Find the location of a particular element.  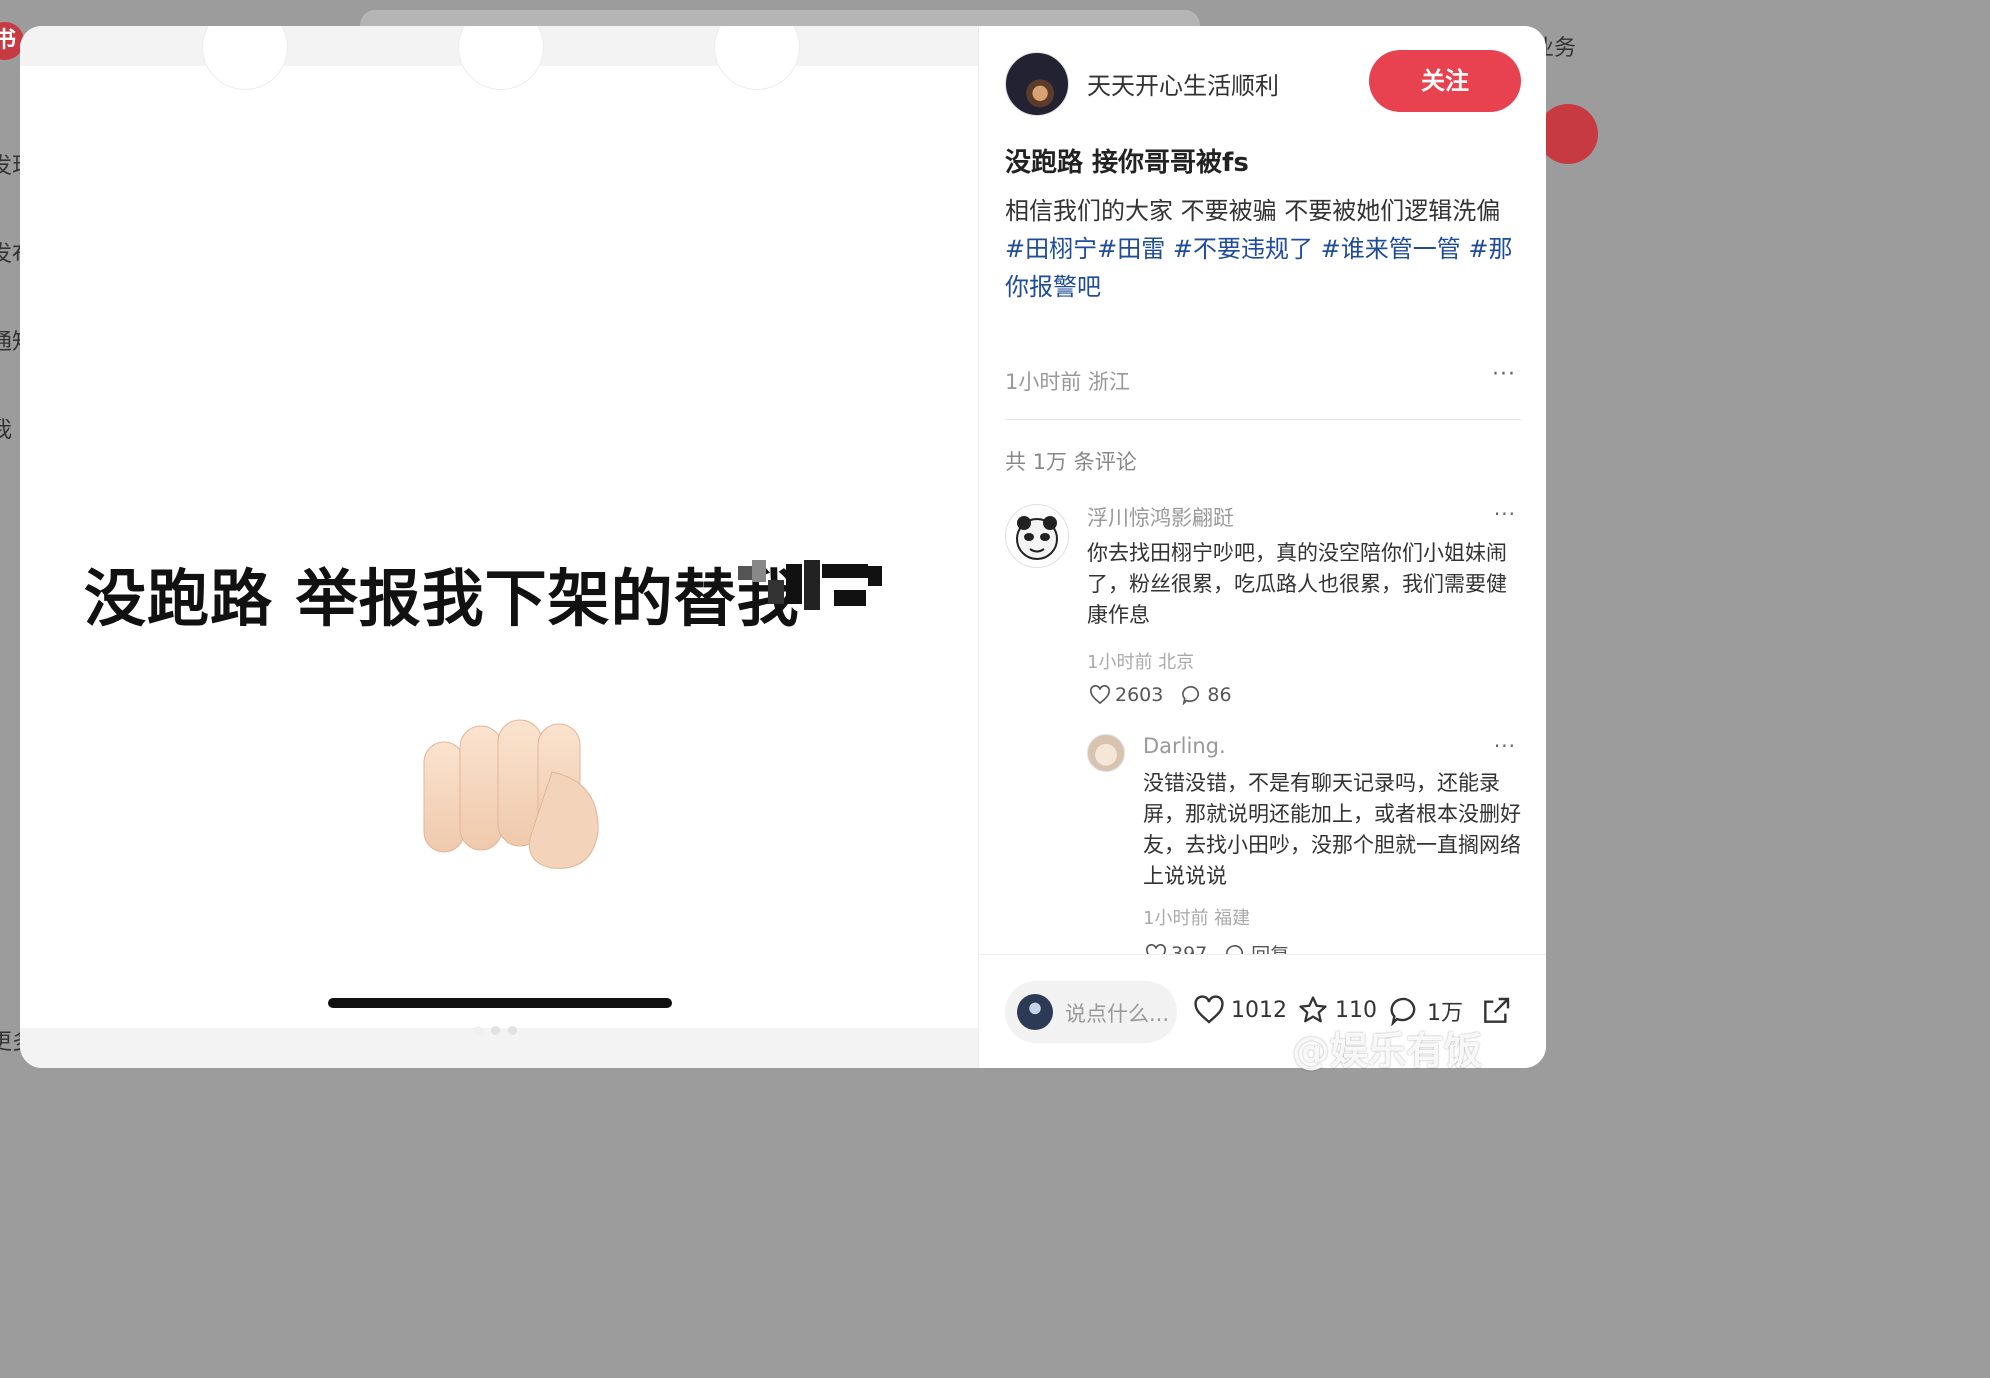

home-indicator is located at coordinates (500, 1003).